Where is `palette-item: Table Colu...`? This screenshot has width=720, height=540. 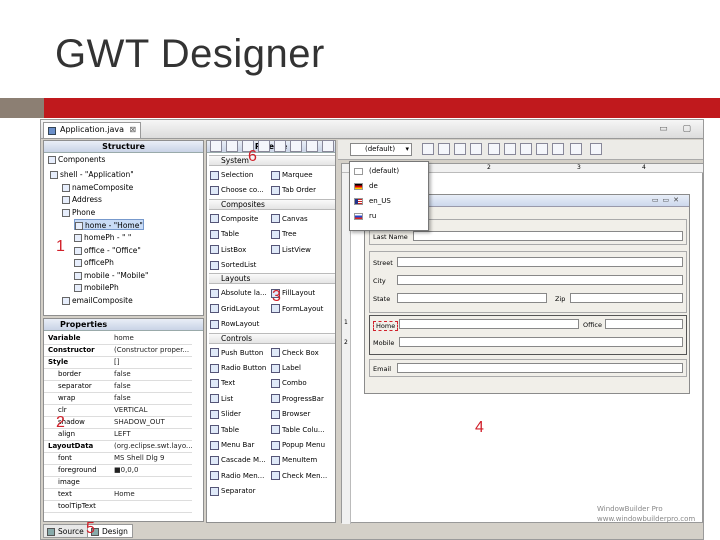
palette-item: Table Colu... is located at coordinates (298, 430).